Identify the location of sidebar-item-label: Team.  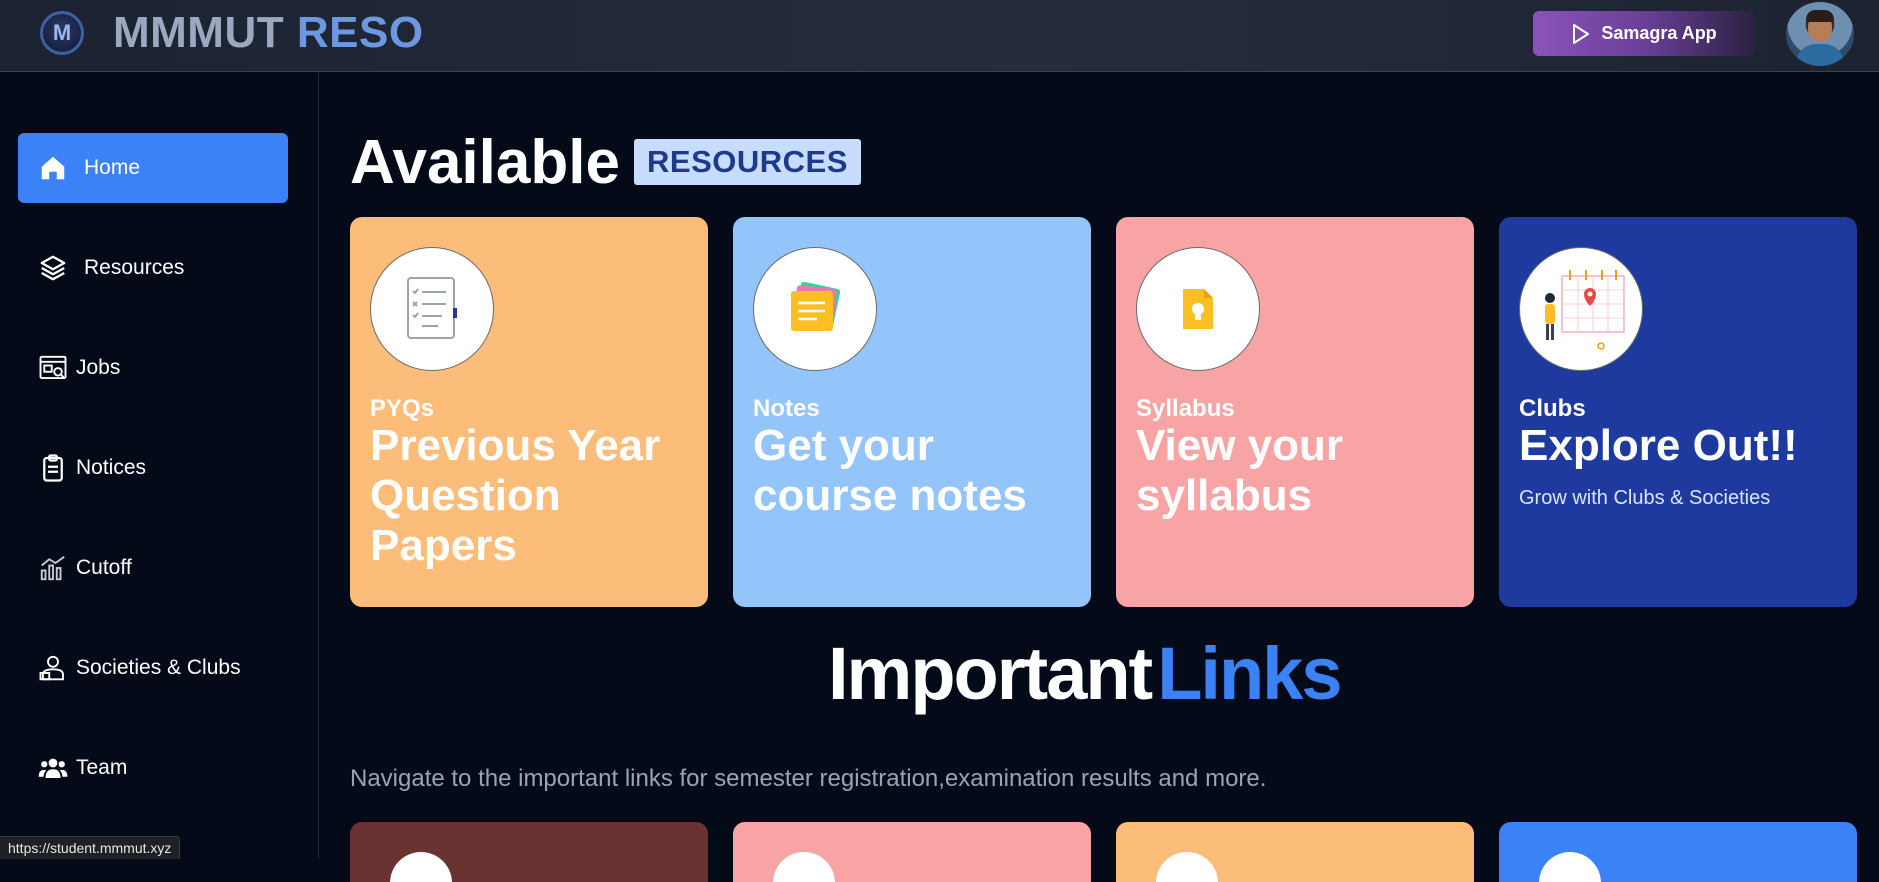
(102, 767).